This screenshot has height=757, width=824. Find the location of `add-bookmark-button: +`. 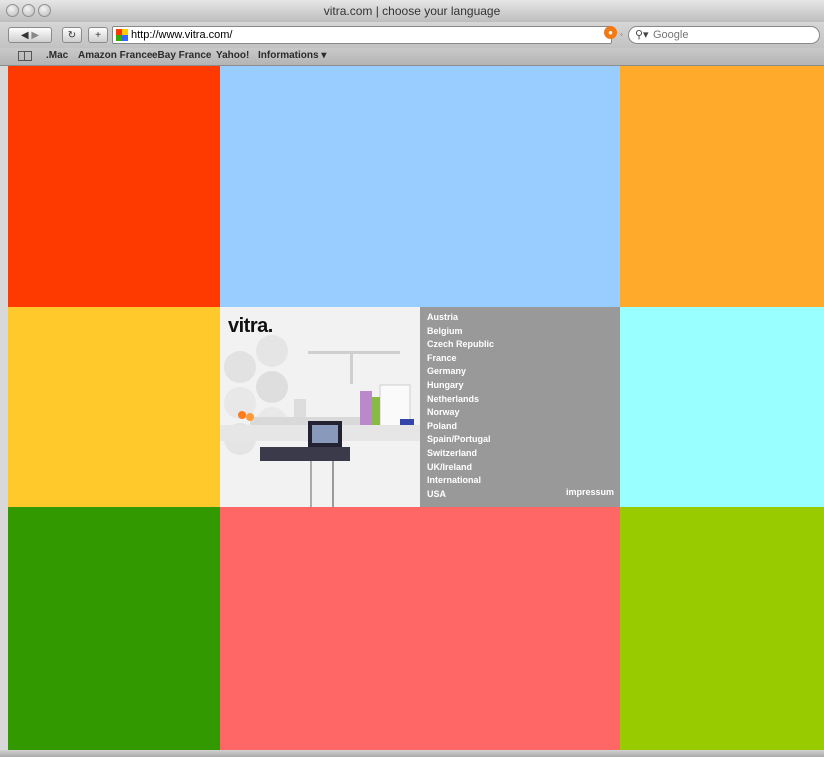

add-bookmark-button: + is located at coordinates (98, 35).